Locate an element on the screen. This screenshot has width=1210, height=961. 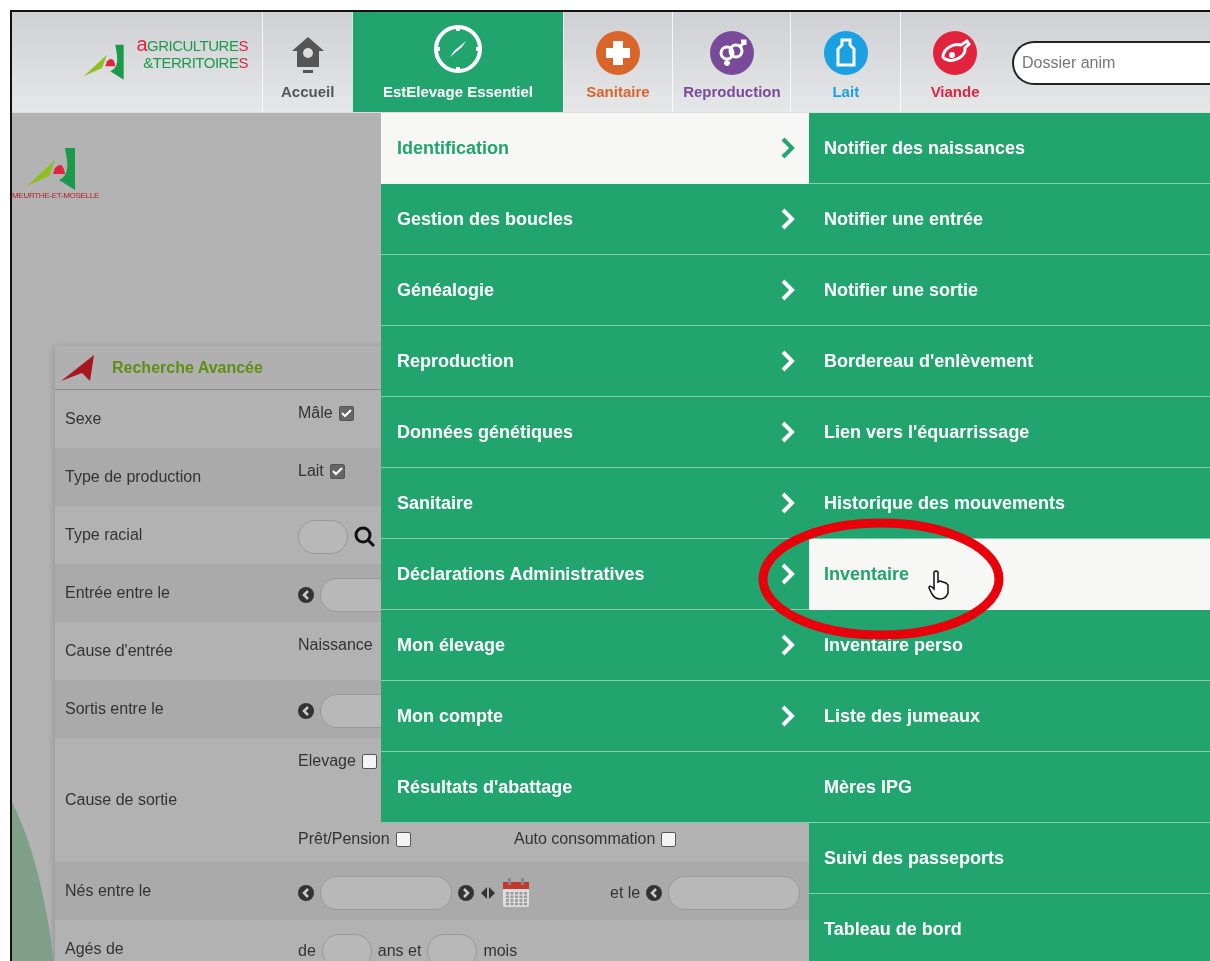
field-label: Sortis entre le is located at coordinates (114, 709).